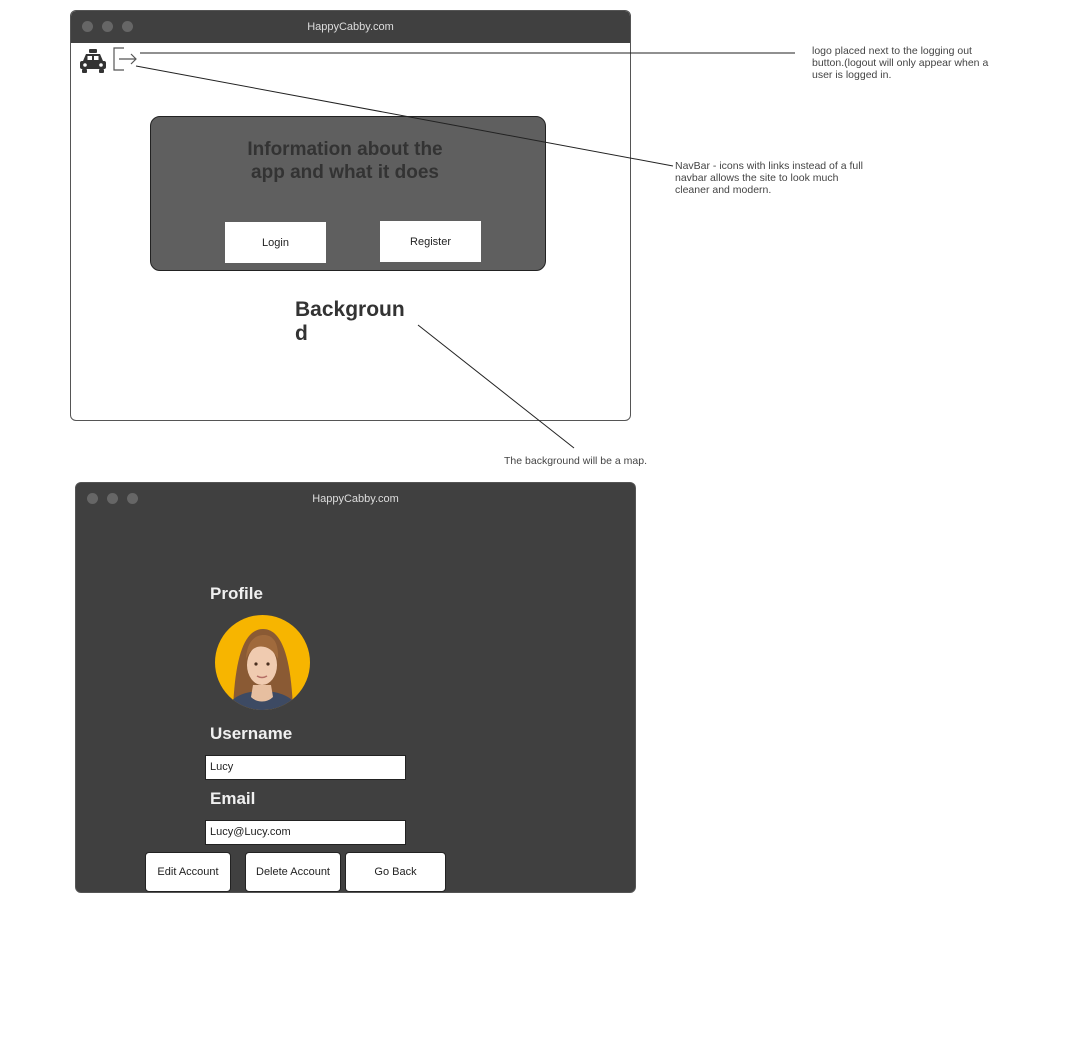 The width and height of the screenshot is (1067, 1047). What do you see at coordinates (275, 242) in the screenshot?
I see `login-button: Login` at bounding box center [275, 242].